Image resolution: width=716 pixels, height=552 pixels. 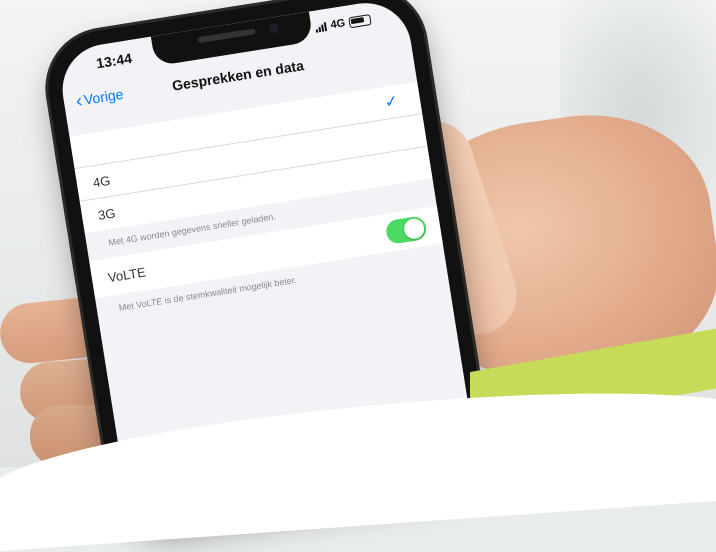 I want to click on status-time: 13:44, so click(x=114, y=60).